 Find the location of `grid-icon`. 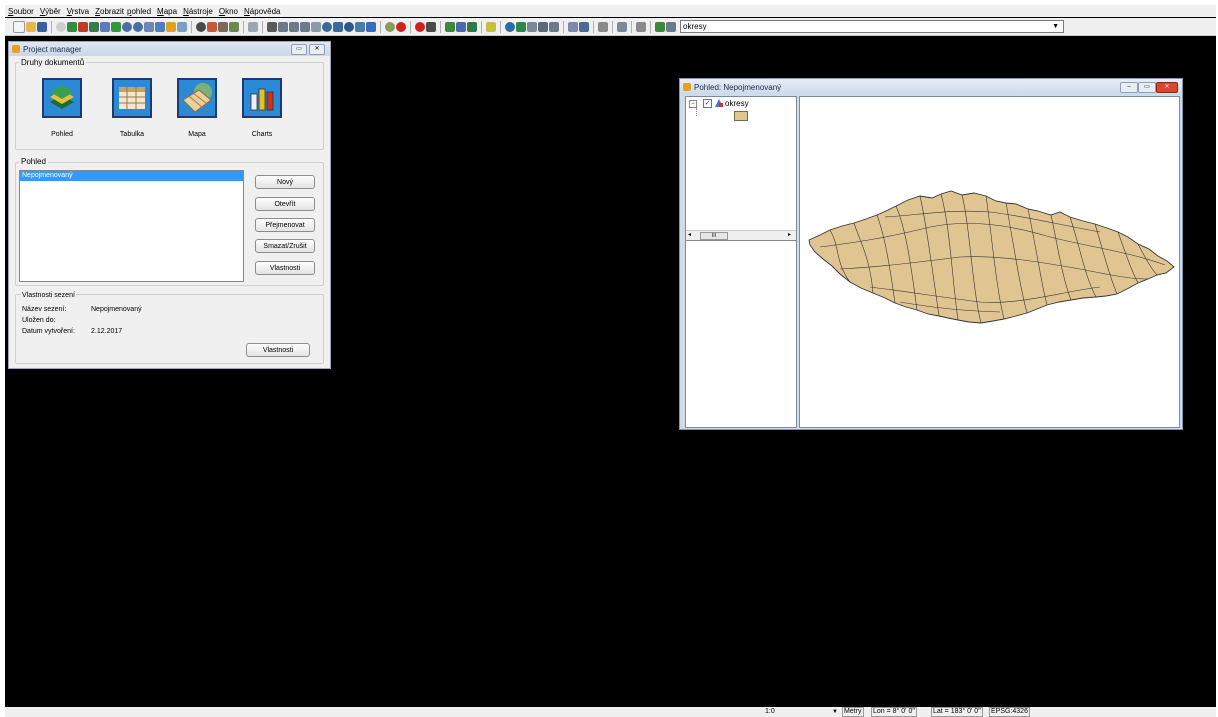

grid-icon is located at coordinates (554, 26).